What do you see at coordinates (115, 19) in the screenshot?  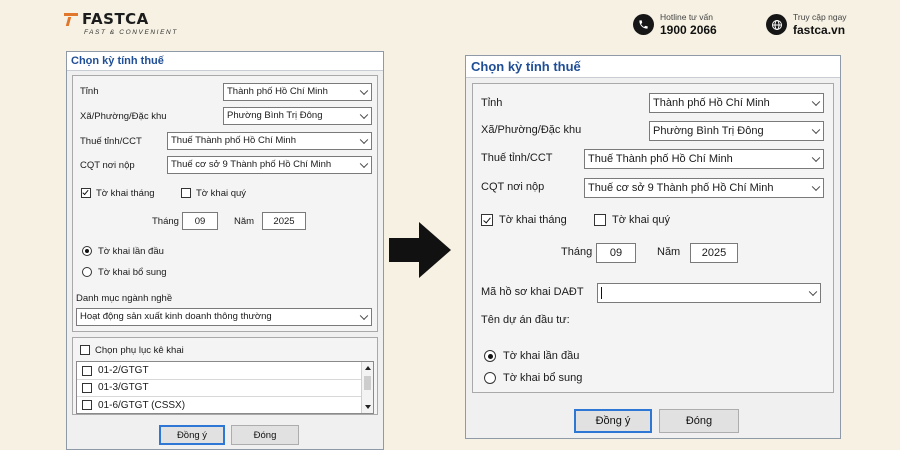 I see `brand-name: FASTCA` at bounding box center [115, 19].